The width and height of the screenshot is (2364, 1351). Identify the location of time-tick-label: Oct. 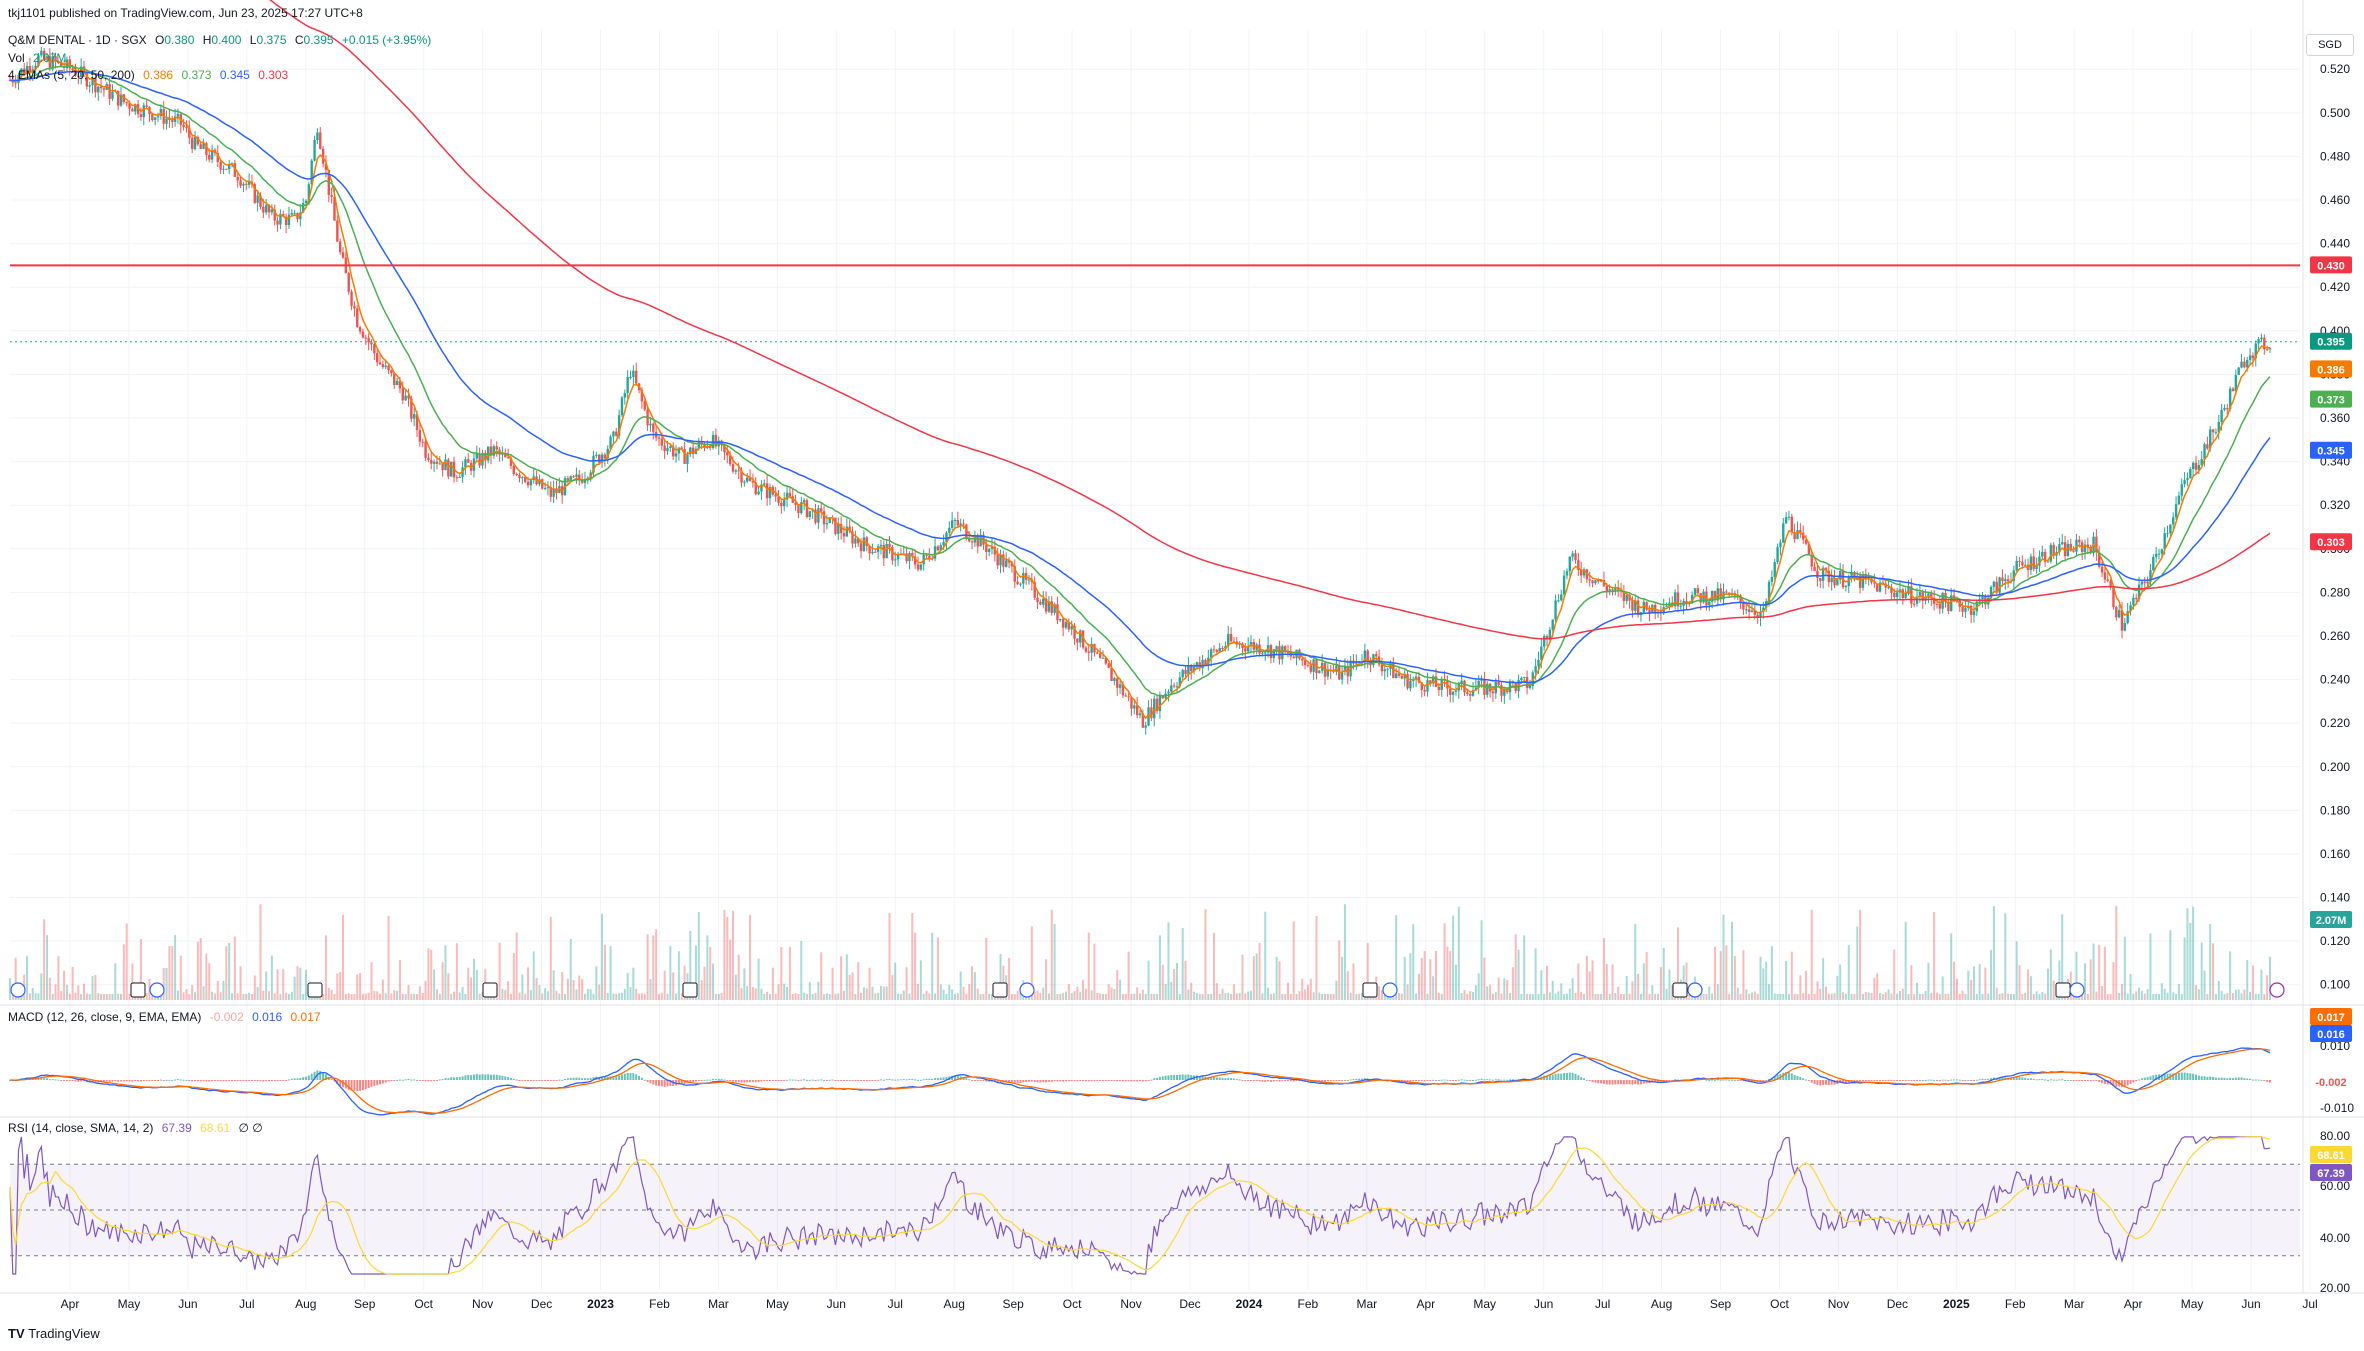
(423, 1304).